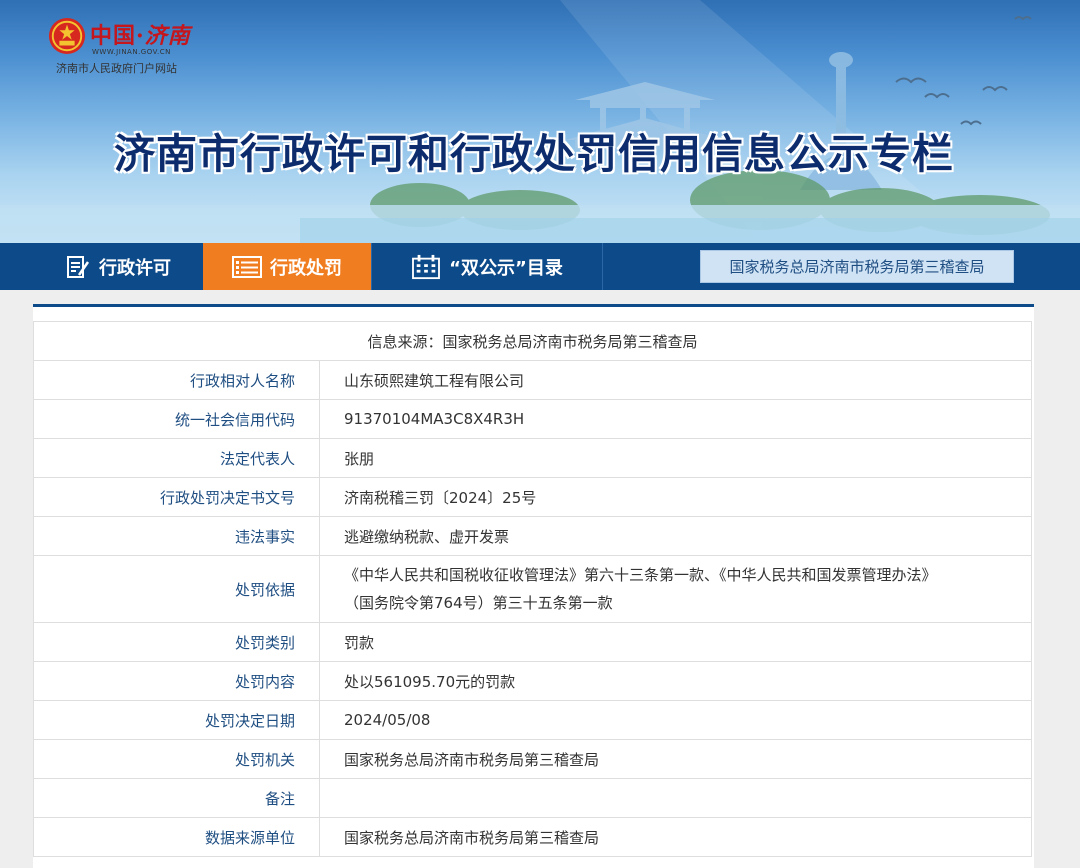 The width and height of the screenshot is (1080, 868). What do you see at coordinates (117, 36) in the screenshot?
I see `logo-title-china: 中国·` at bounding box center [117, 36].